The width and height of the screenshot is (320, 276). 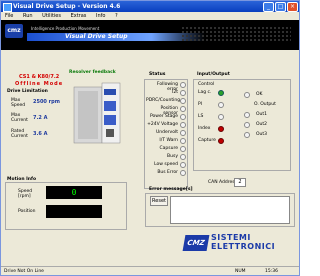 I want to click on brand-name: SISTEMI ELETTRONICI, so click(x=243, y=242).